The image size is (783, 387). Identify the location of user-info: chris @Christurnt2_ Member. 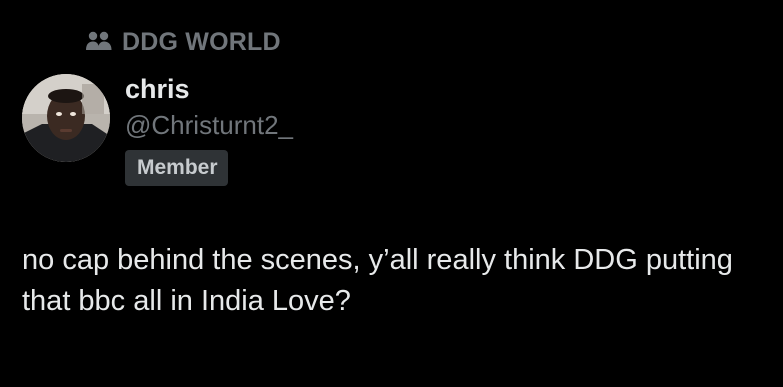
(209, 129).